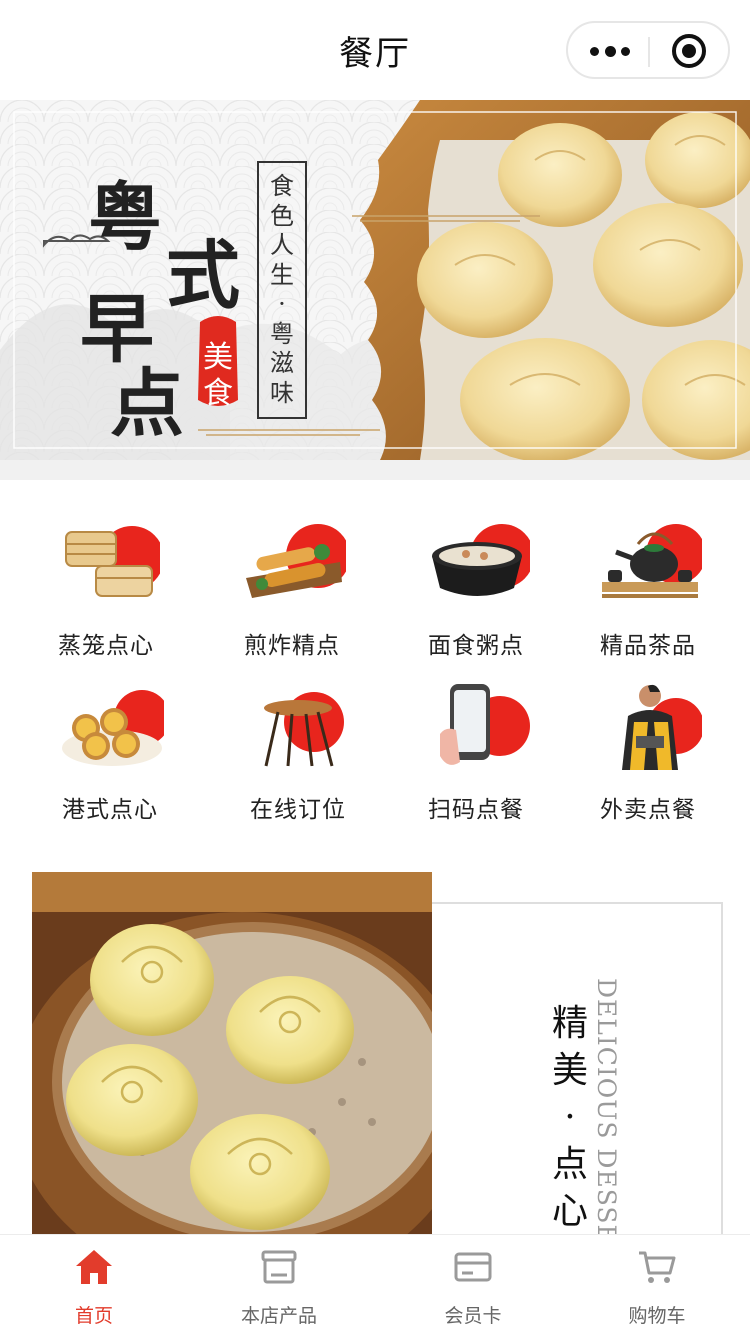  Describe the element at coordinates (282, 363) in the screenshot. I see `tagline-char: 滋` at that location.